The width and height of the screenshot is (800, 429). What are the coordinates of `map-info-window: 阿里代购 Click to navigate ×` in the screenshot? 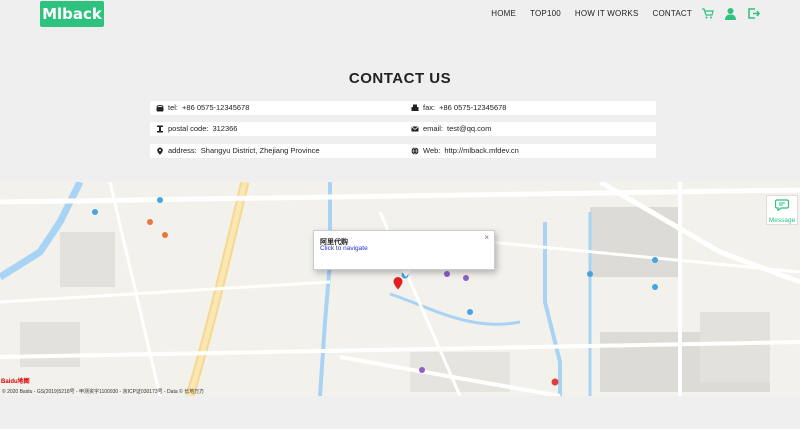 It's located at (404, 250).